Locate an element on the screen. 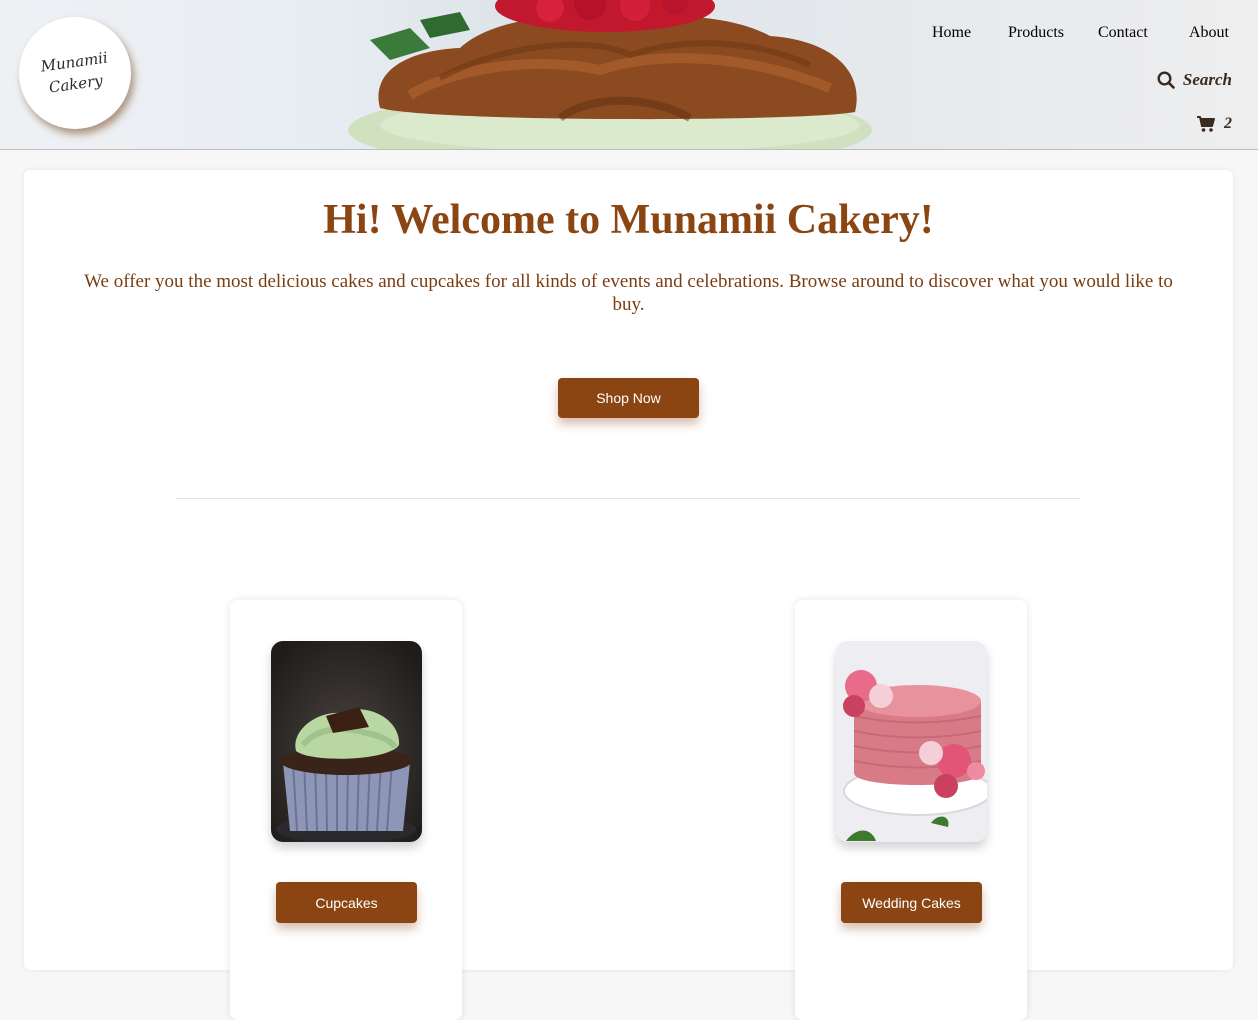 This screenshot has width=1258, height=1020. nav-about: About is located at coordinates (1209, 33).